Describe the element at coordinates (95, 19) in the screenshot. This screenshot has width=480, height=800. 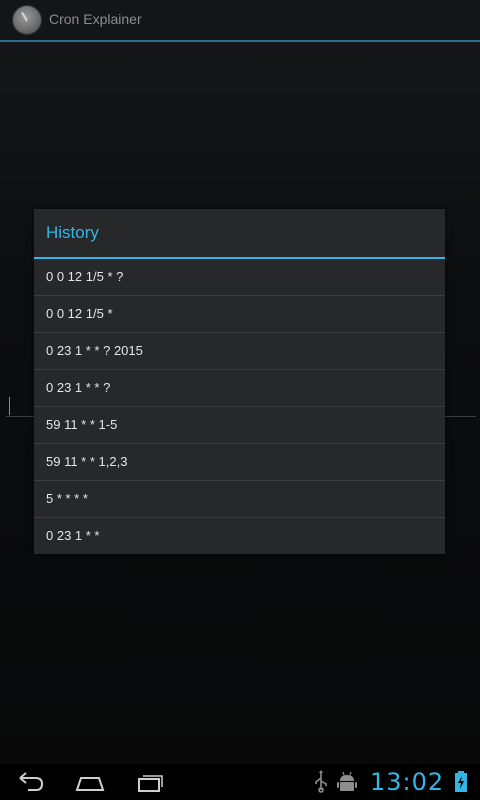
I see `app-title: Cron Explainer` at that location.